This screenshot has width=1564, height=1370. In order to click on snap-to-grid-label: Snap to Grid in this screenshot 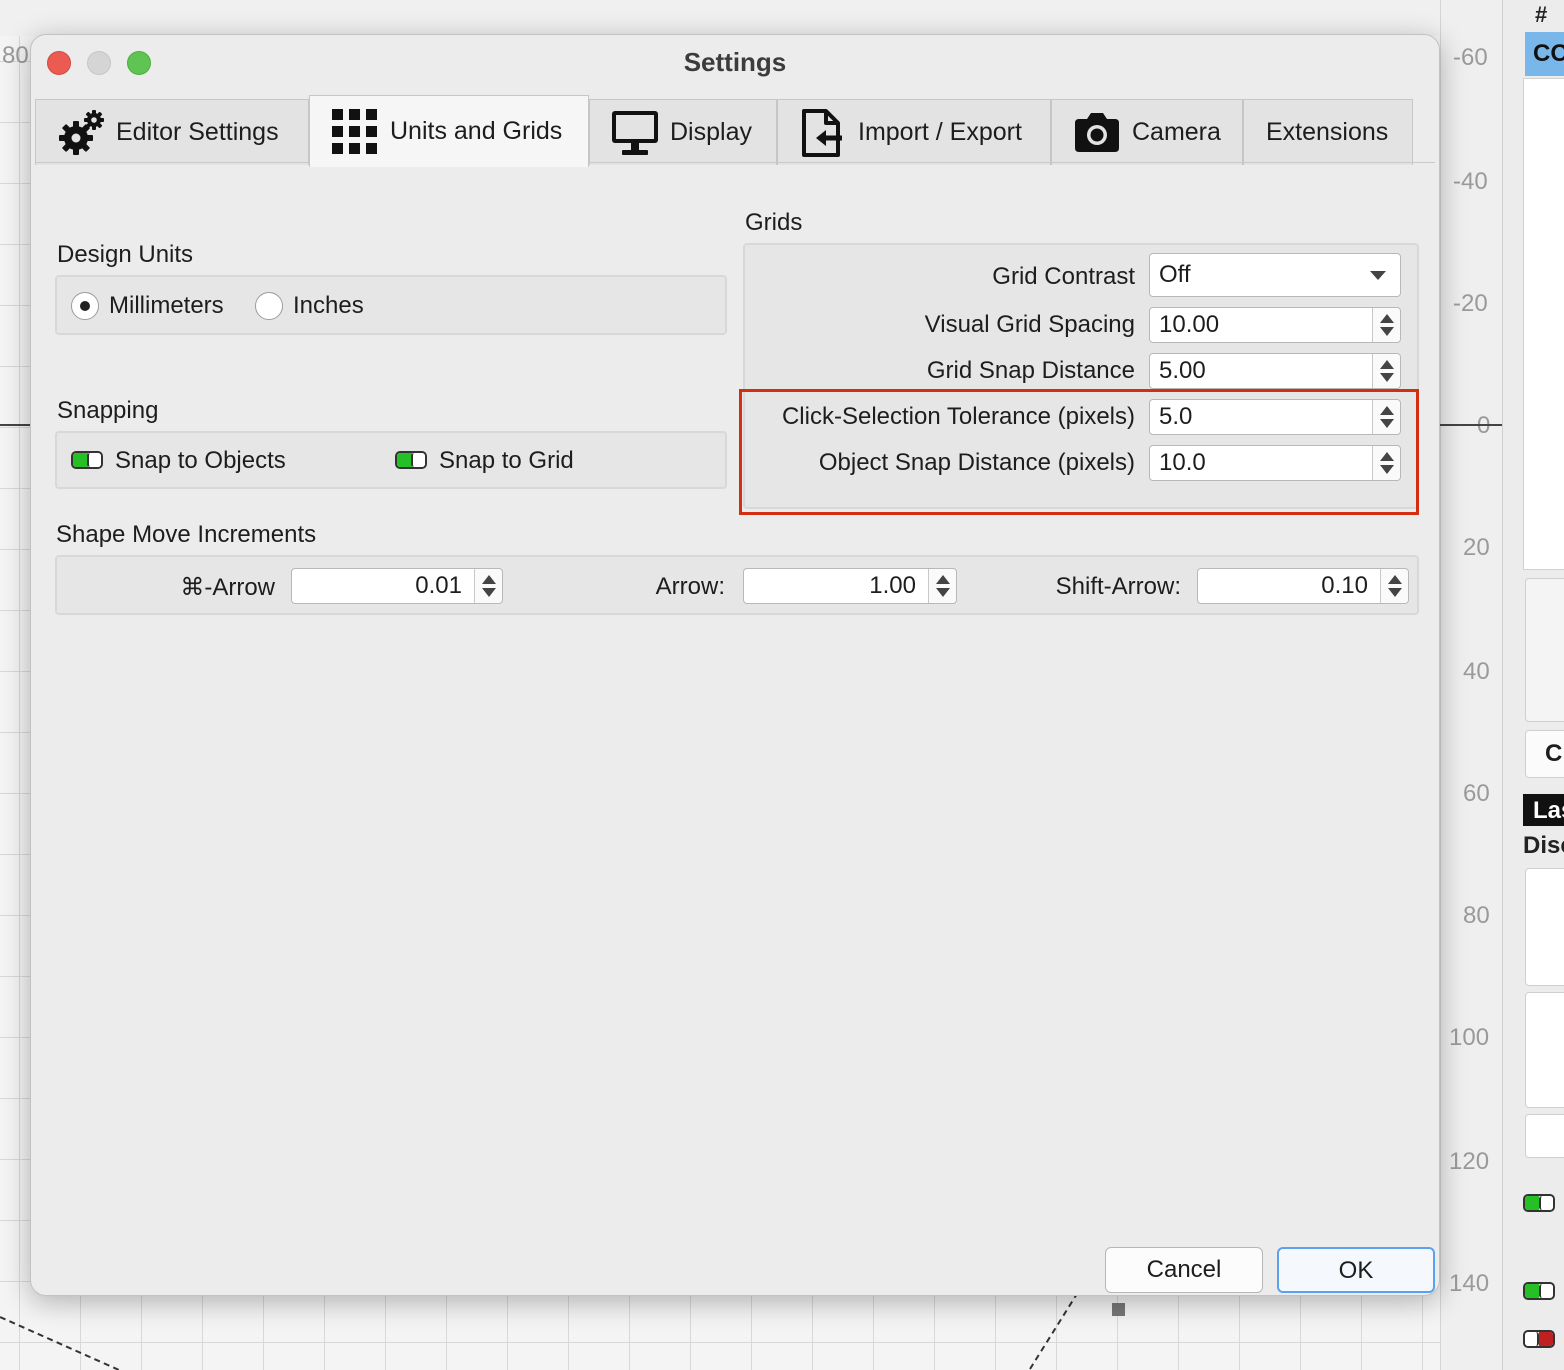, I will do `click(506, 461)`.